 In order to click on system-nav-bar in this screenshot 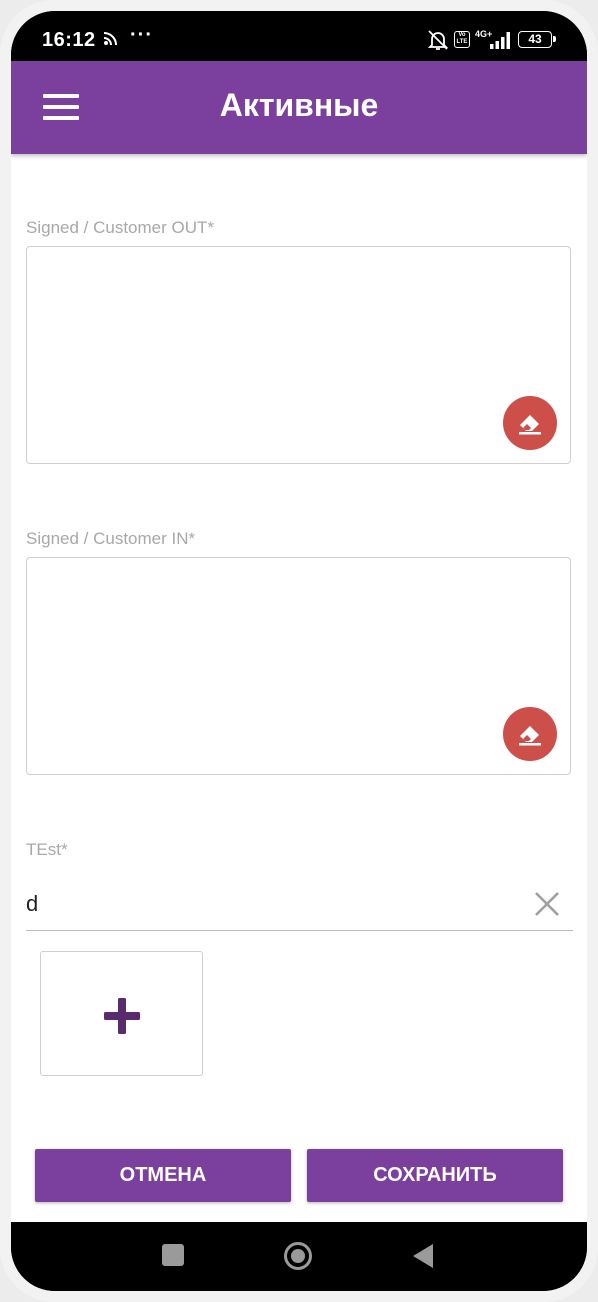, I will do `click(299, 1256)`.